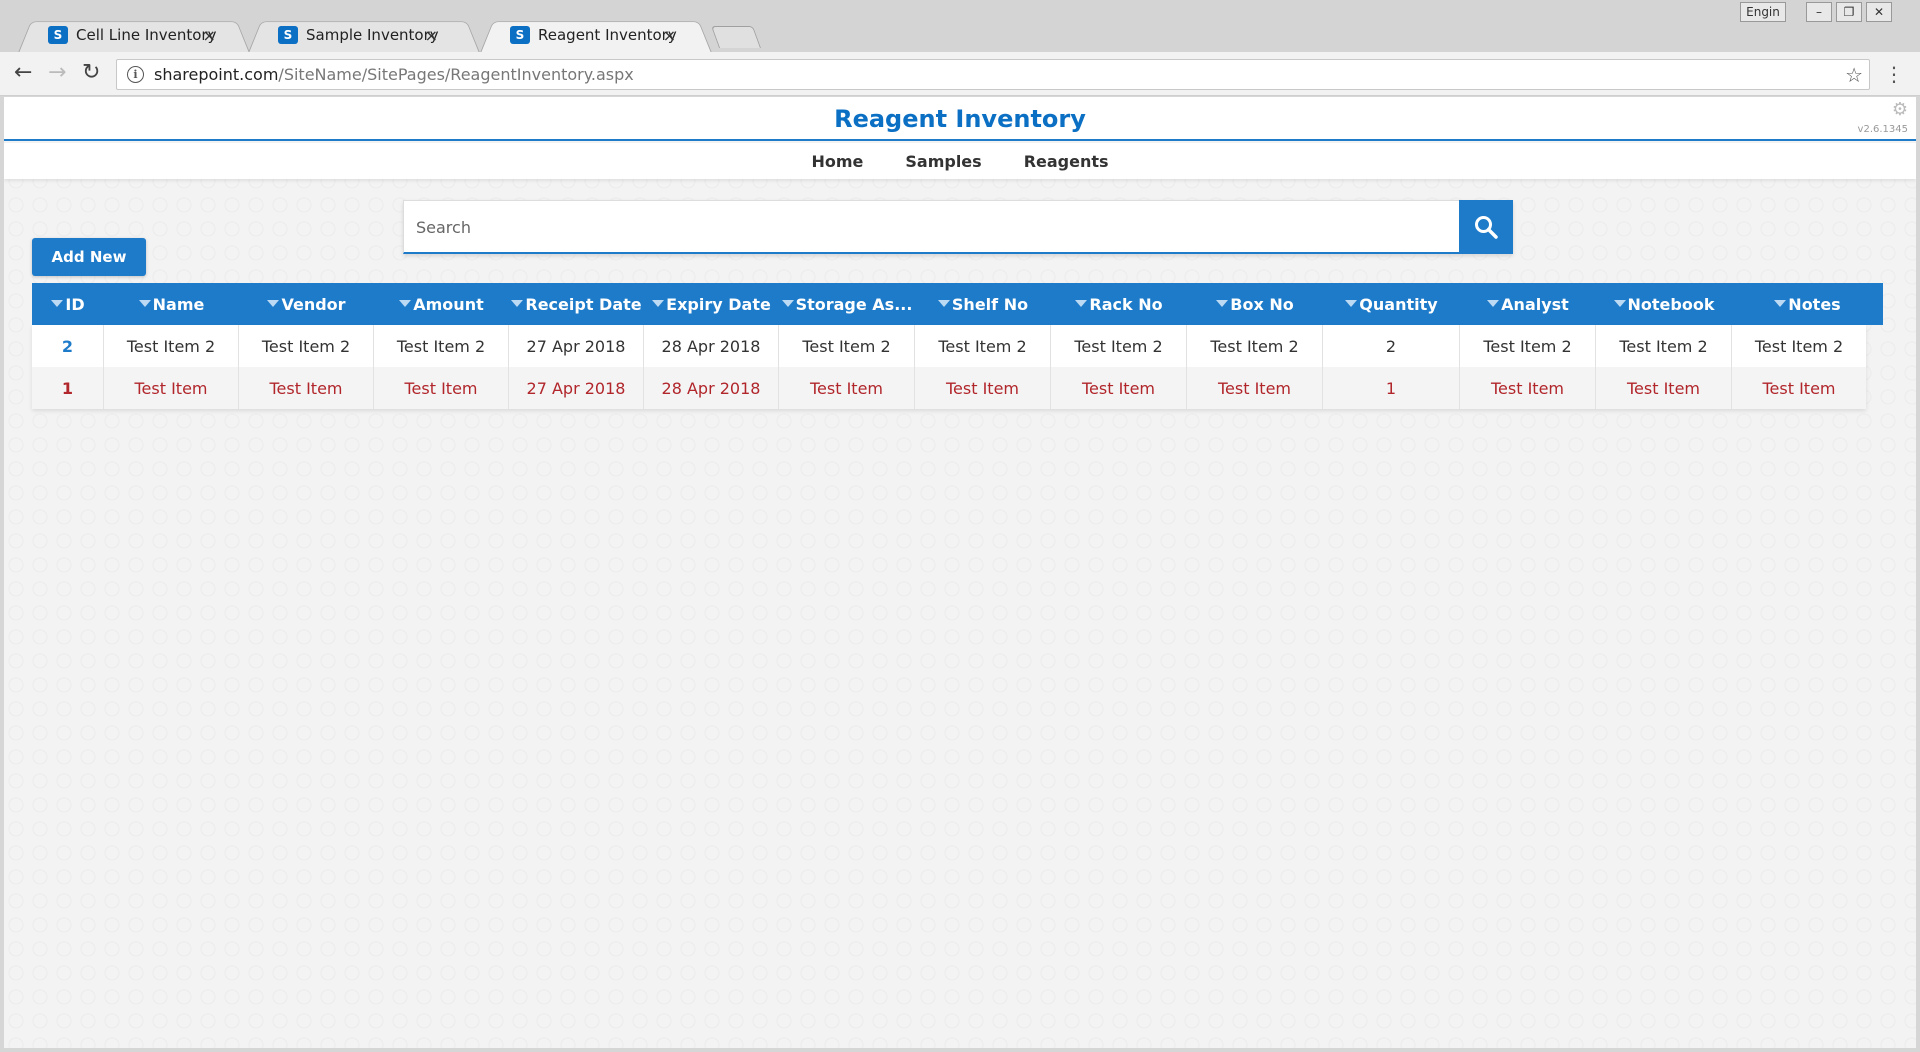 This screenshot has height=1052, width=1920. Describe the element at coordinates (847, 346) in the screenshot. I see `cell-storage: Test Item 2` at that location.